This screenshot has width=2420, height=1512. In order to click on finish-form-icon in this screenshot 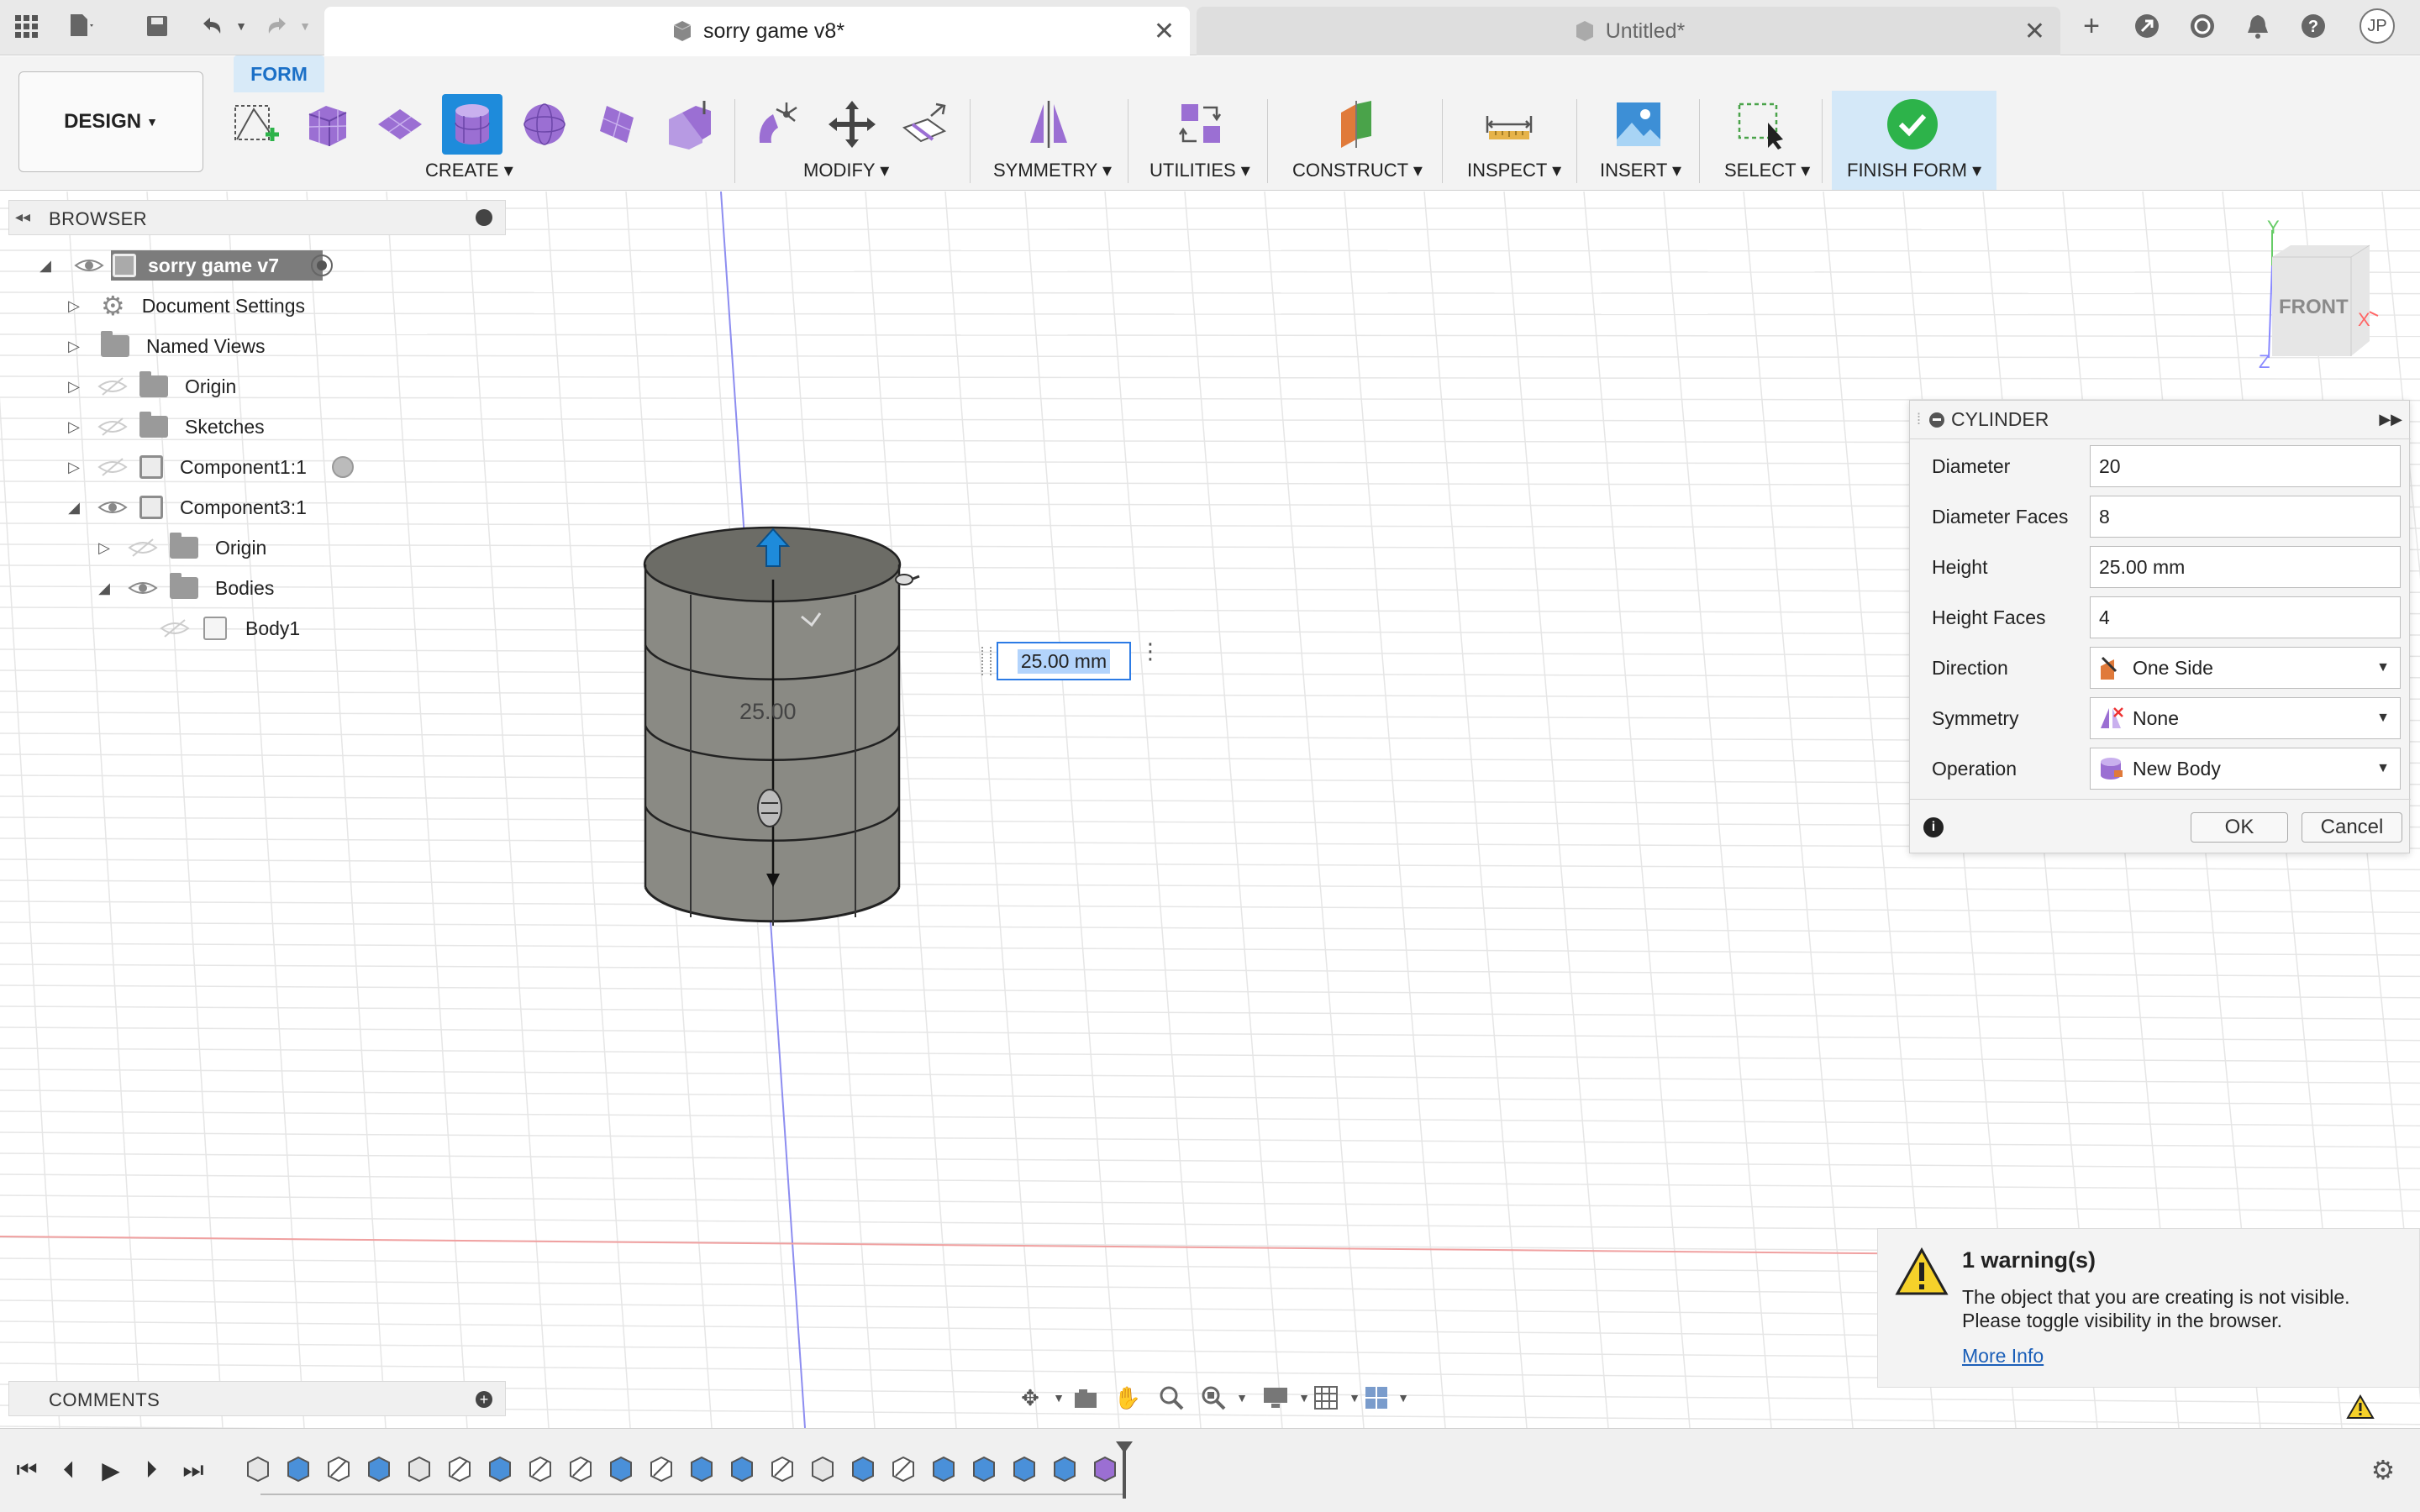, I will do `click(1913, 124)`.